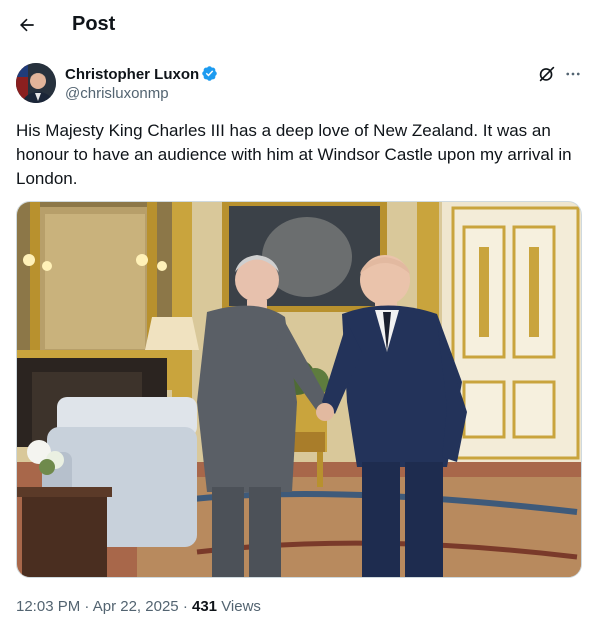 The width and height of the screenshot is (601, 628). What do you see at coordinates (300, 25) in the screenshot?
I see `top-bar: Post` at bounding box center [300, 25].